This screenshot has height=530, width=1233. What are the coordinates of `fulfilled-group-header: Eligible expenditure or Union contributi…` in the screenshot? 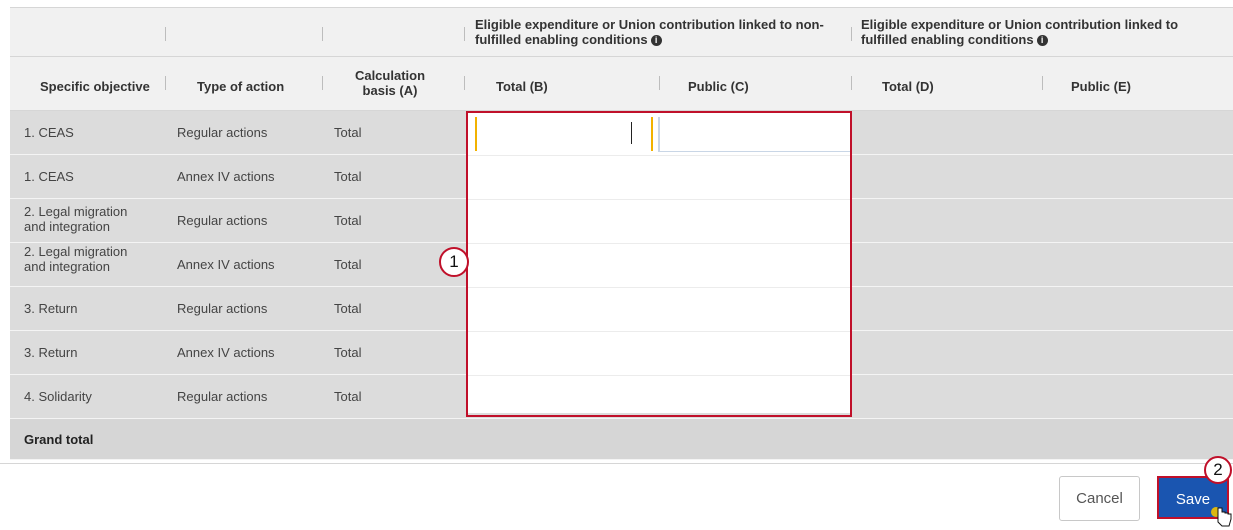 It's located at (1046, 32).